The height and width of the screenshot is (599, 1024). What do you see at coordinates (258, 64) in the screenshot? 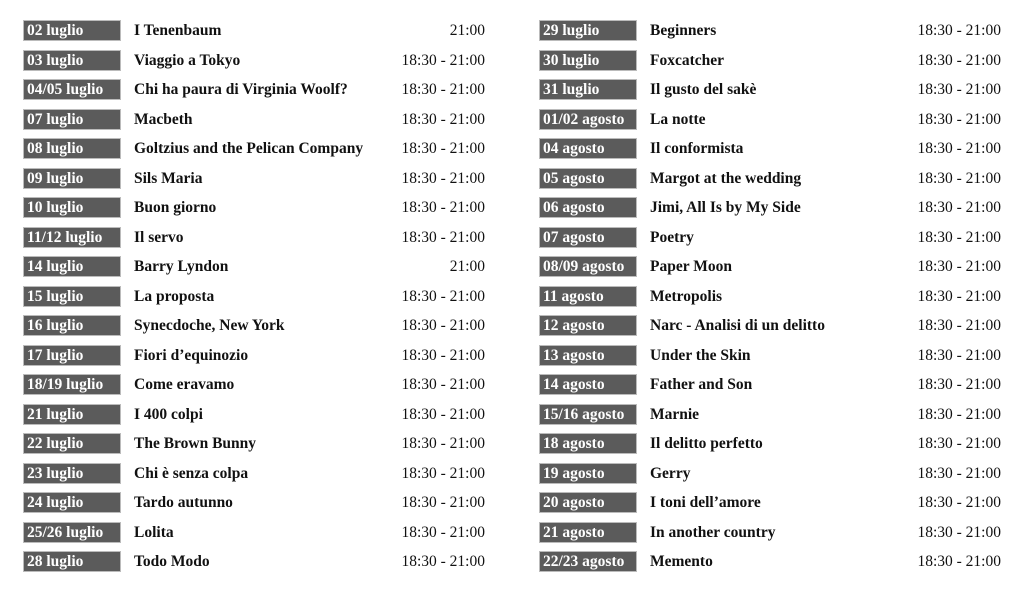
I see `schedule-row: 03 luglio Viaggio a Tokyo 18:30 - 21:00` at bounding box center [258, 64].